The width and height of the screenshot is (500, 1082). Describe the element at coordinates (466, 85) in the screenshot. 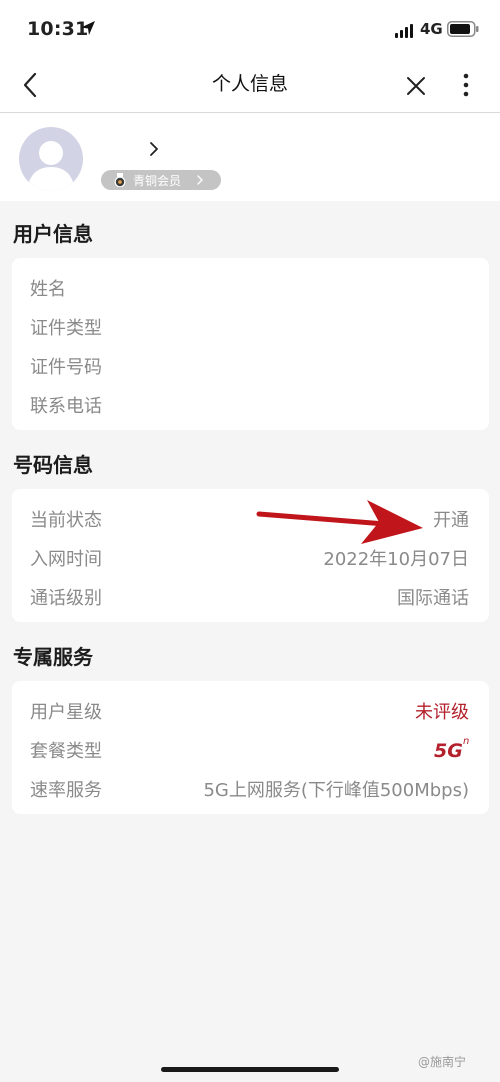

I see `more-options-icon` at that location.